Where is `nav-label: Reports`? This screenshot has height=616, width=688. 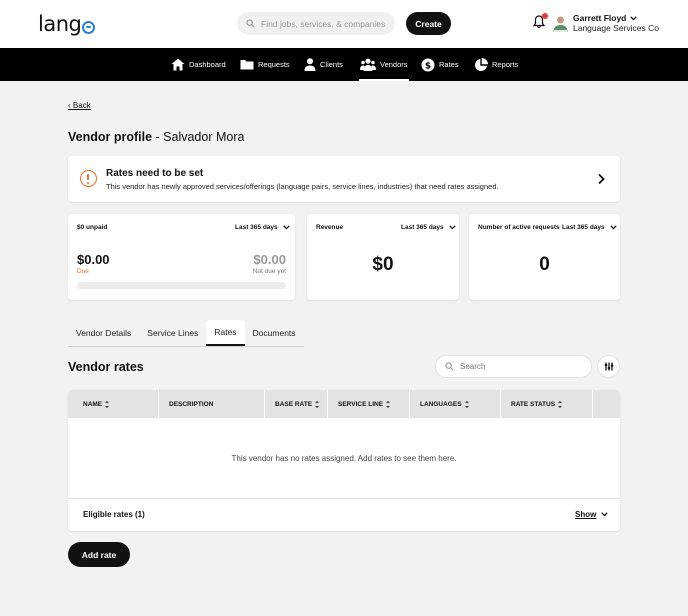
nav-label: Reports is located at coordinates (505, 64).